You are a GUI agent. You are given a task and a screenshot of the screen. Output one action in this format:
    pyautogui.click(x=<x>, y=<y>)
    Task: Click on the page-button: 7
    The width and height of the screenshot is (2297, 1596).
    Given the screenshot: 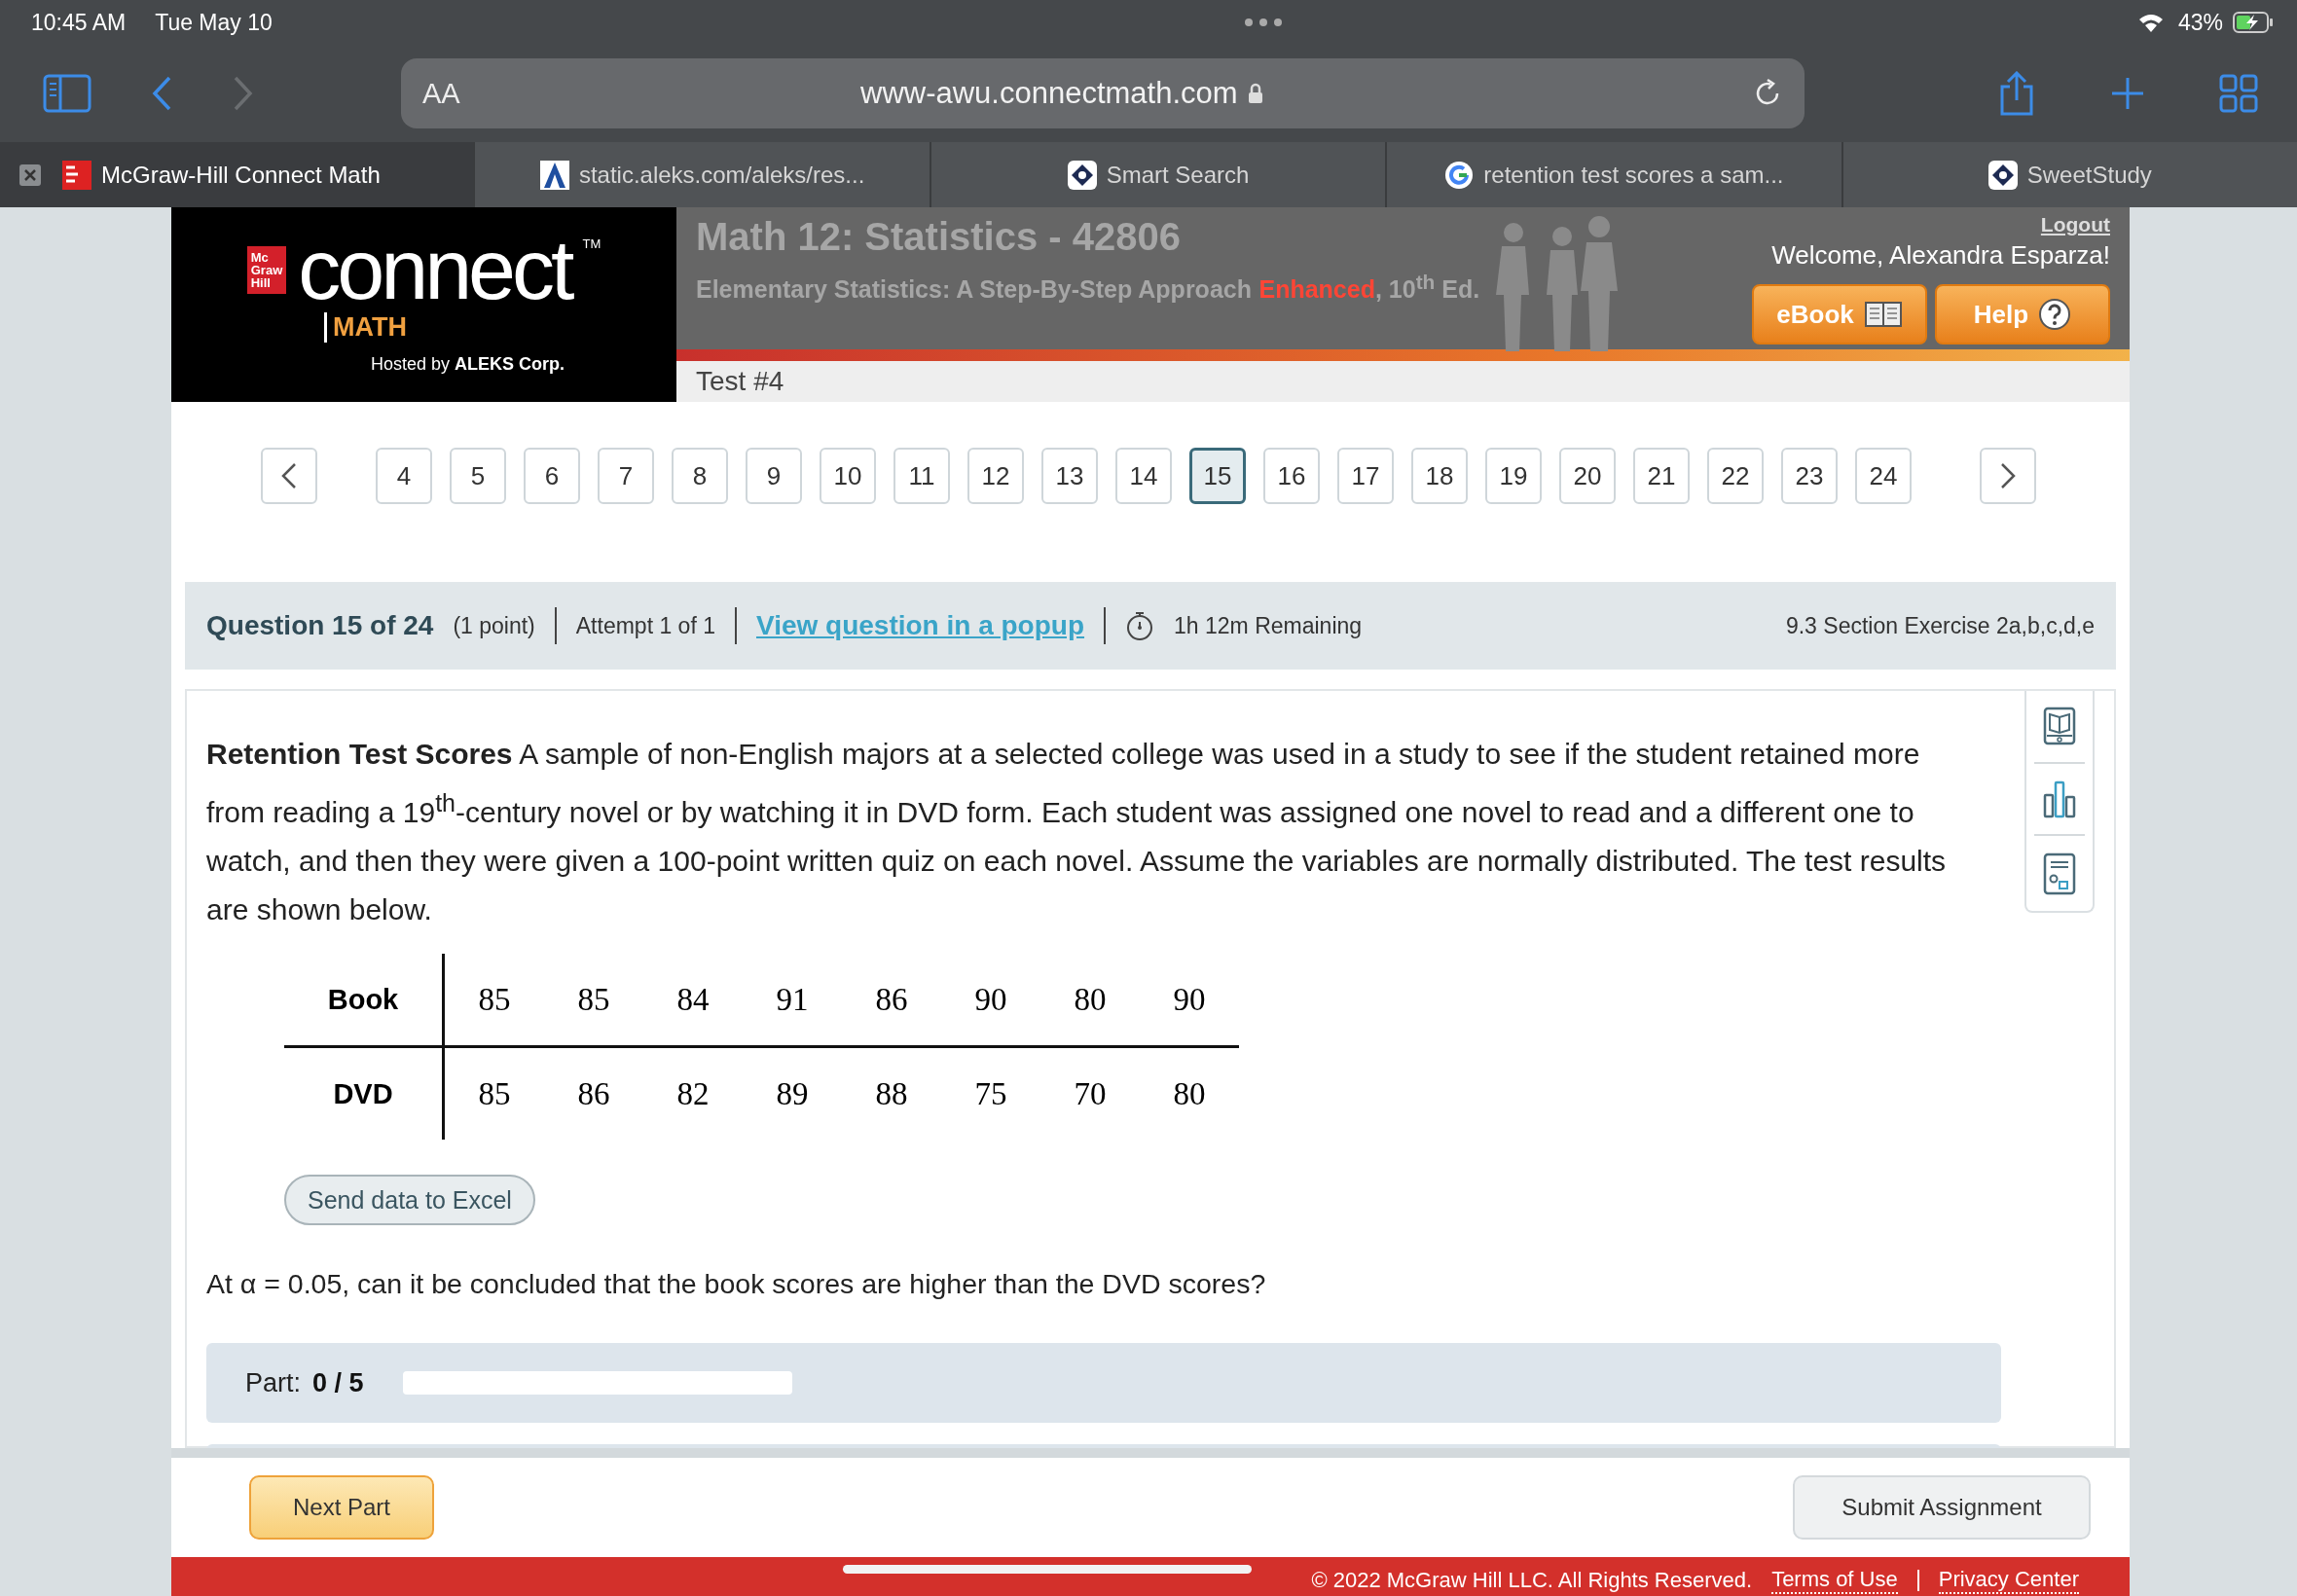 What is the action you would take?
    pyautogui.click(x=626, y=476)
    